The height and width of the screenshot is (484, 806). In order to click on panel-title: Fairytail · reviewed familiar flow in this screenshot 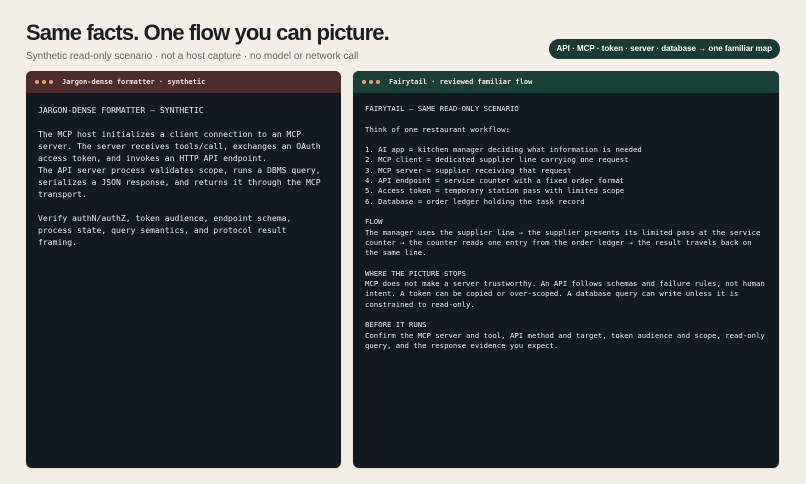, I will do `click(461, 82)`.